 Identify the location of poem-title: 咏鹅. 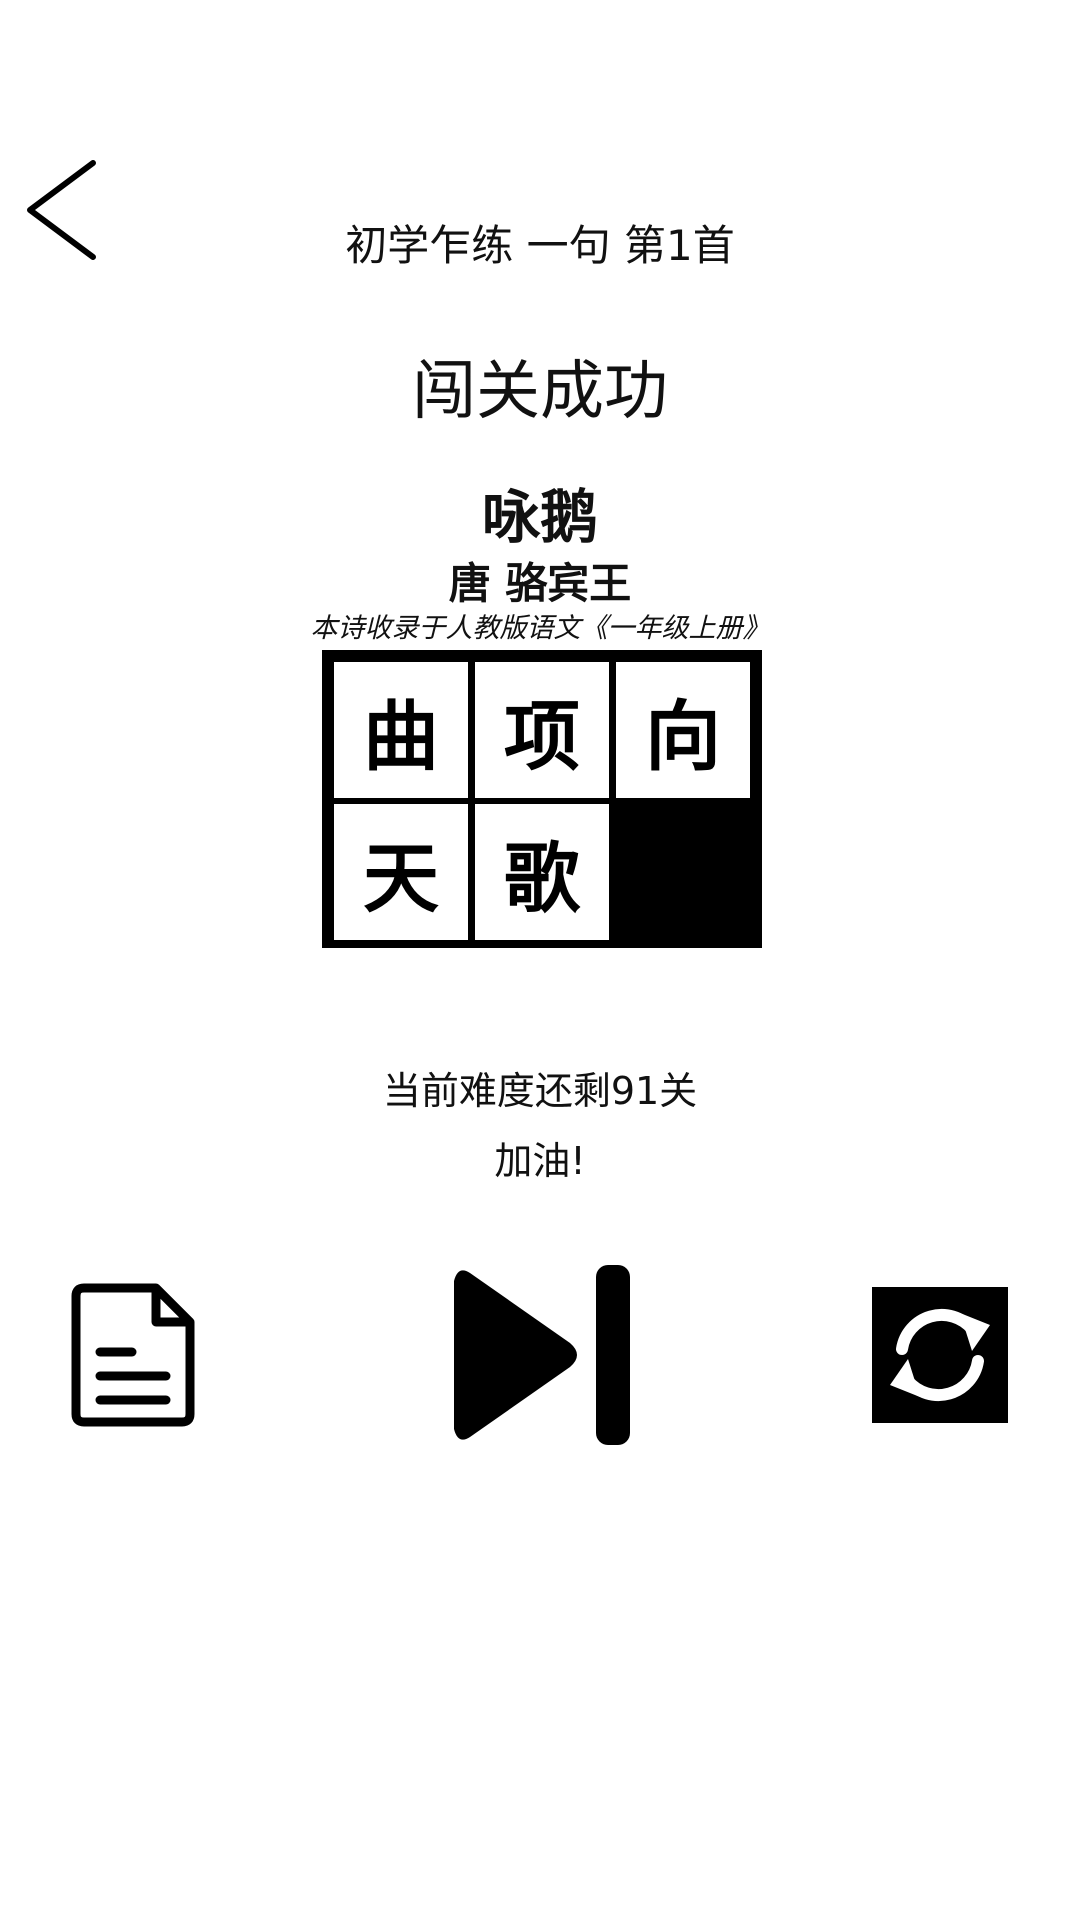
(539, 517).